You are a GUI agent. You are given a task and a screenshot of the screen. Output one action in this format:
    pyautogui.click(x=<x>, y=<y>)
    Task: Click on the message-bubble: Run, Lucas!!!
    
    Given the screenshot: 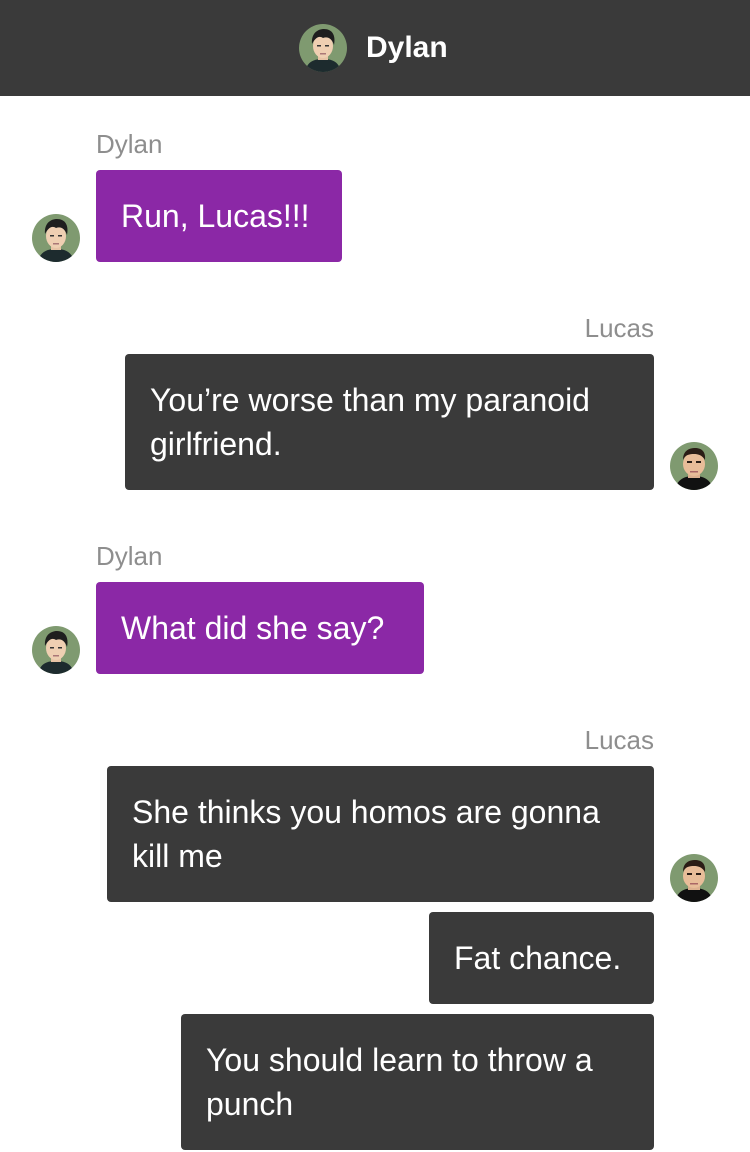 What is the action you would take?
    pyautogui.click(x=219, y=216)
    